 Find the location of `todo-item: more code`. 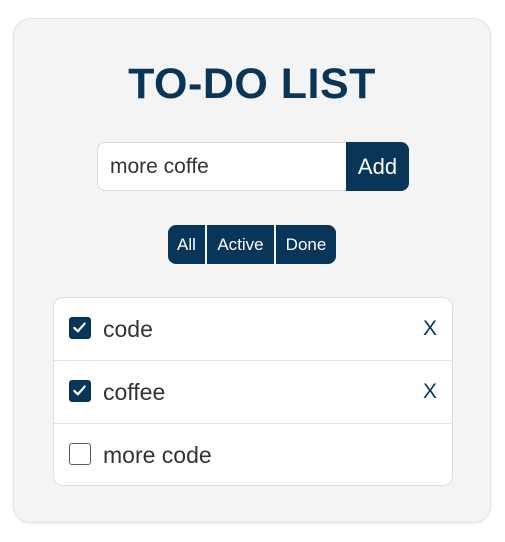

todo-item: more code is located at coordinates (253, 454).